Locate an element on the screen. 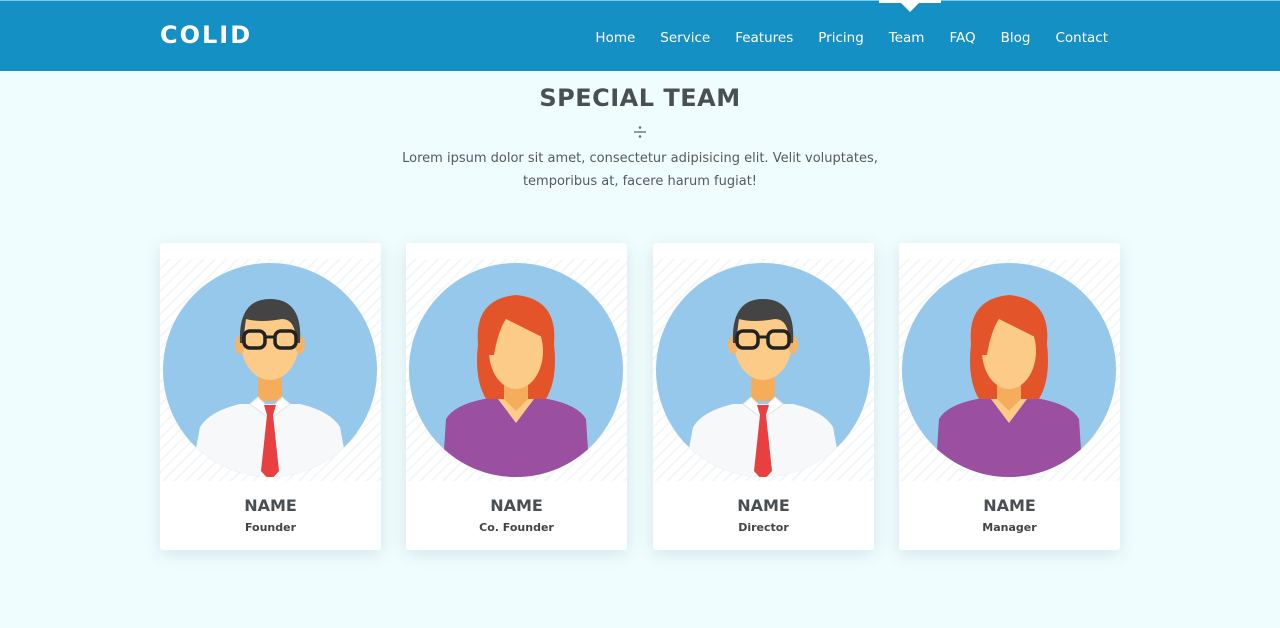 This screenshot has width=1280, height=628. nav-link-features: Features is located at coordinates (764, 38).